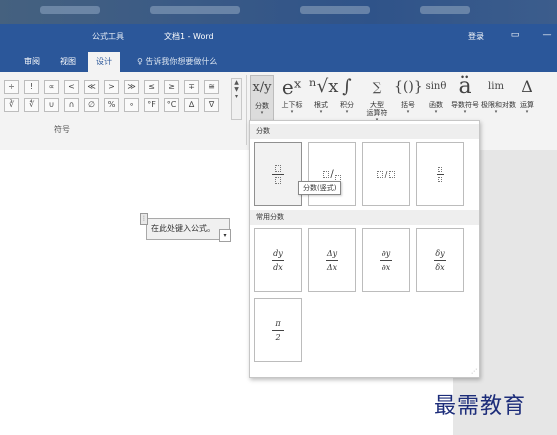  I want to click on common-fraction-tile: π2, so click(278, 330).